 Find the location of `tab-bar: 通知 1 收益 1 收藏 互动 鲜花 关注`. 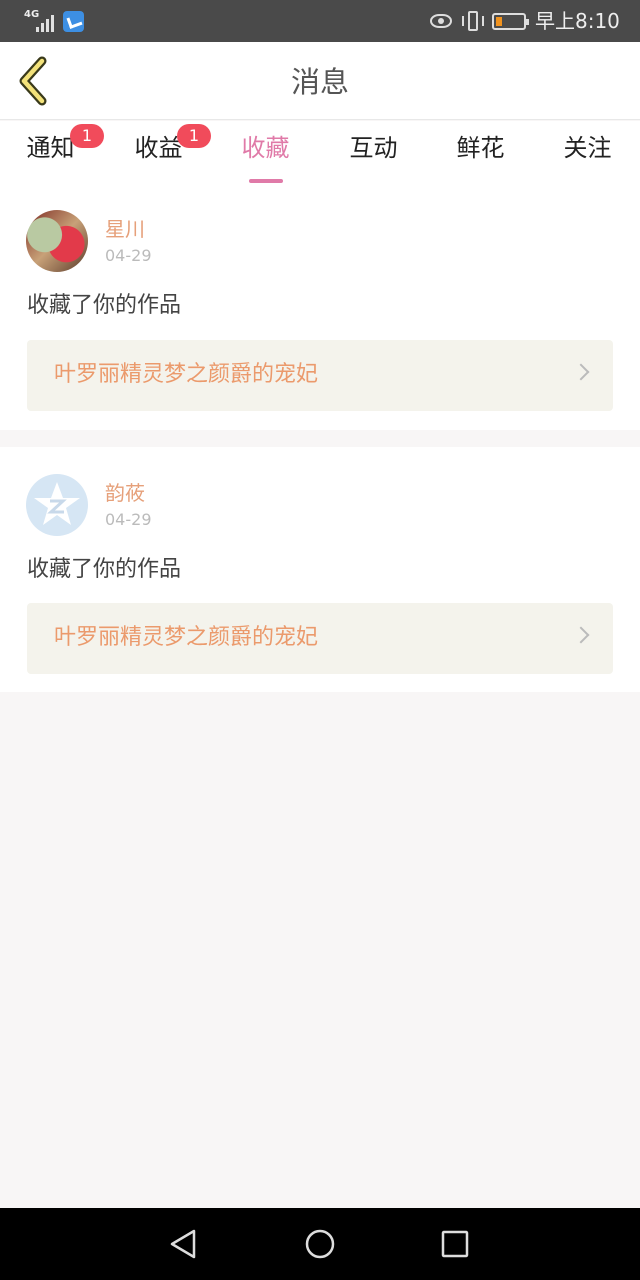

tab-bar: 通知 1 收益 1 收藏 互动 鲜花 关注 is located at coordinates (320, 152).